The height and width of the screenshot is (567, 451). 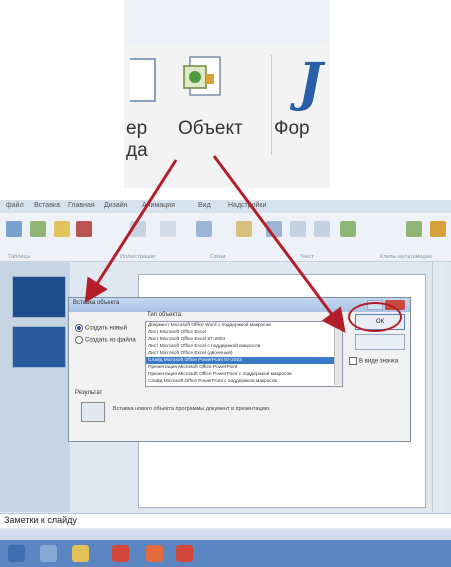 I want to click on start-icon, so click(x=16, y=553).